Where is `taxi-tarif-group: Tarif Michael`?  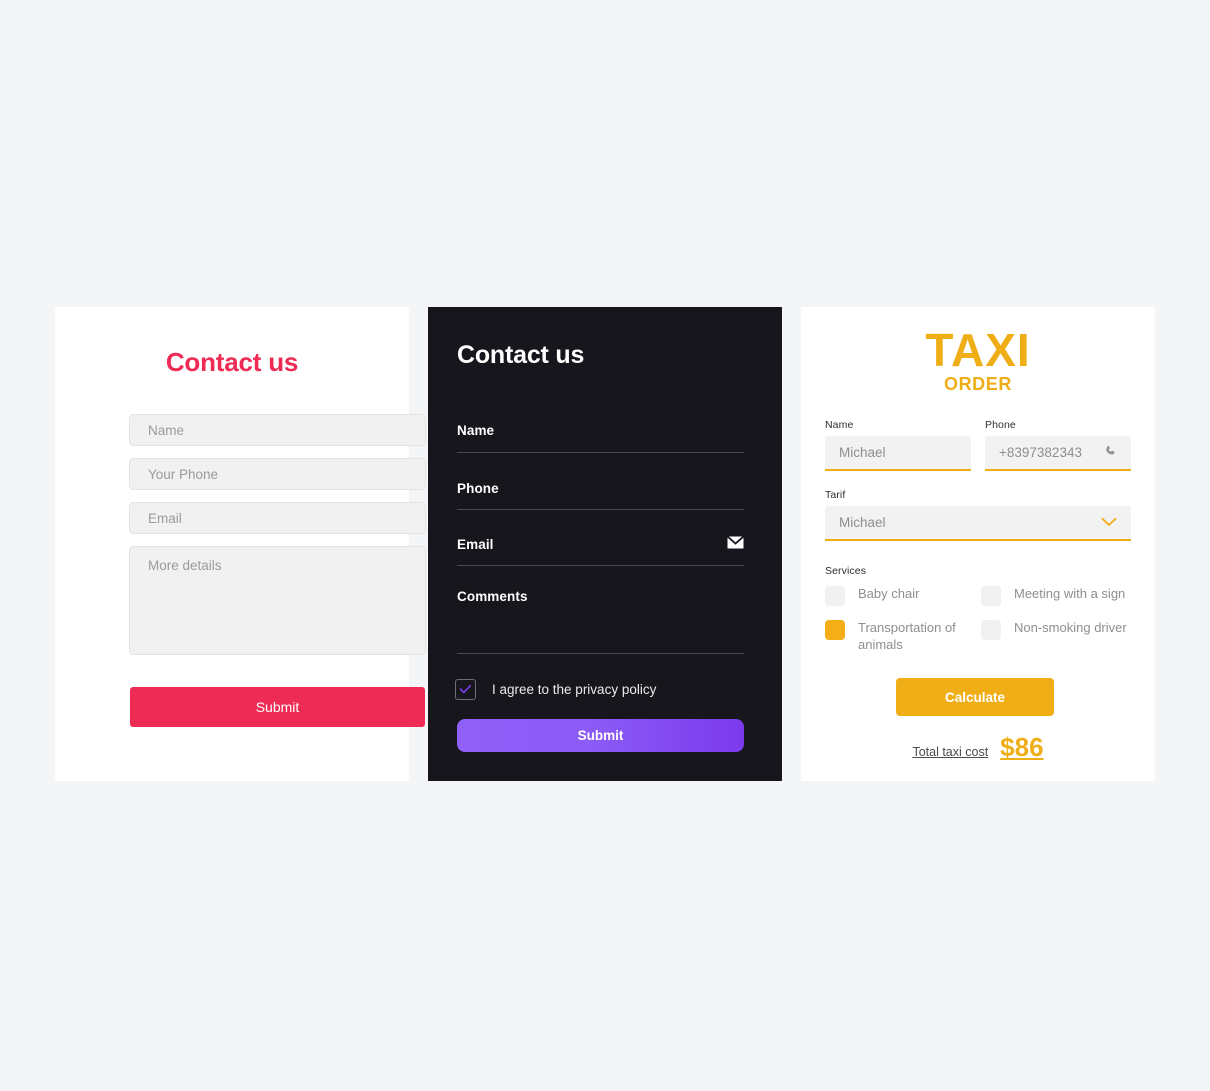
taxi-tarif-group: Tarif Michael is located at coordinates (978, 515).